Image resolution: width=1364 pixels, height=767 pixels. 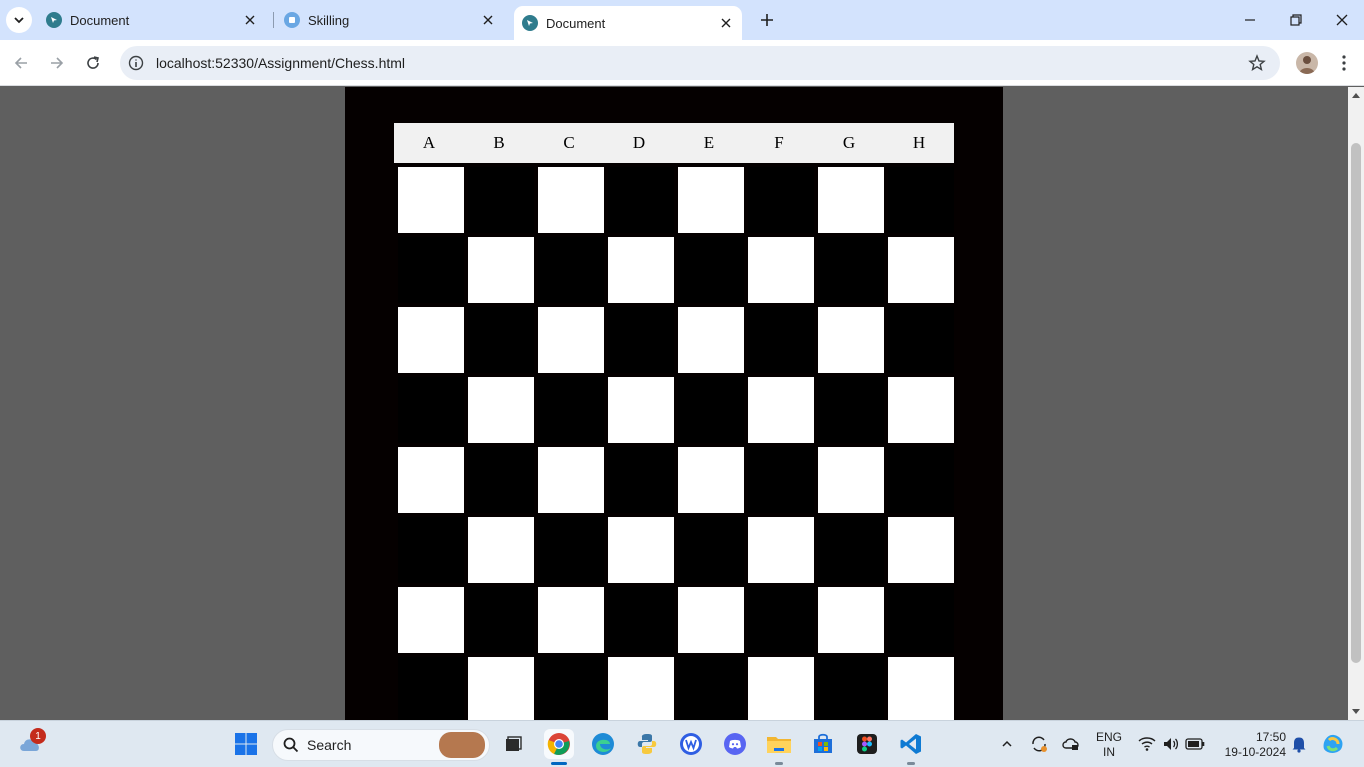 I want to click on figma-taskbar-button, so click(x=867, y=744).